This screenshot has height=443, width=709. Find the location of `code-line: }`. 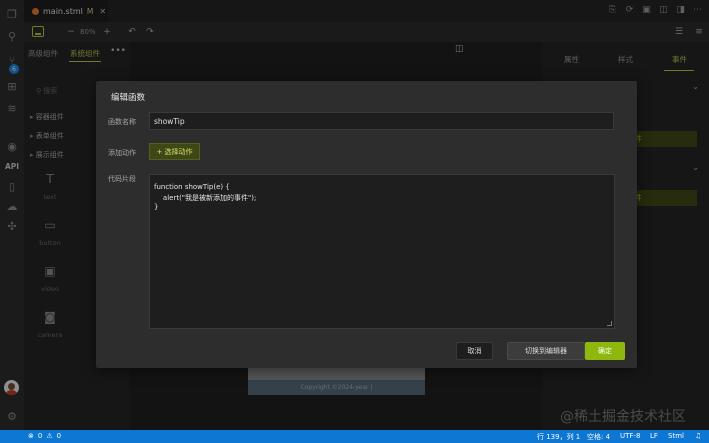

code-line: } is located at coordinates (156, 207).